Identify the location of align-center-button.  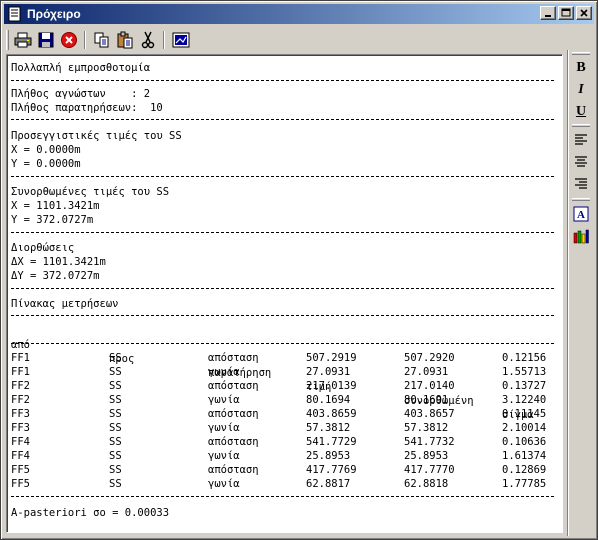
(581, 162).